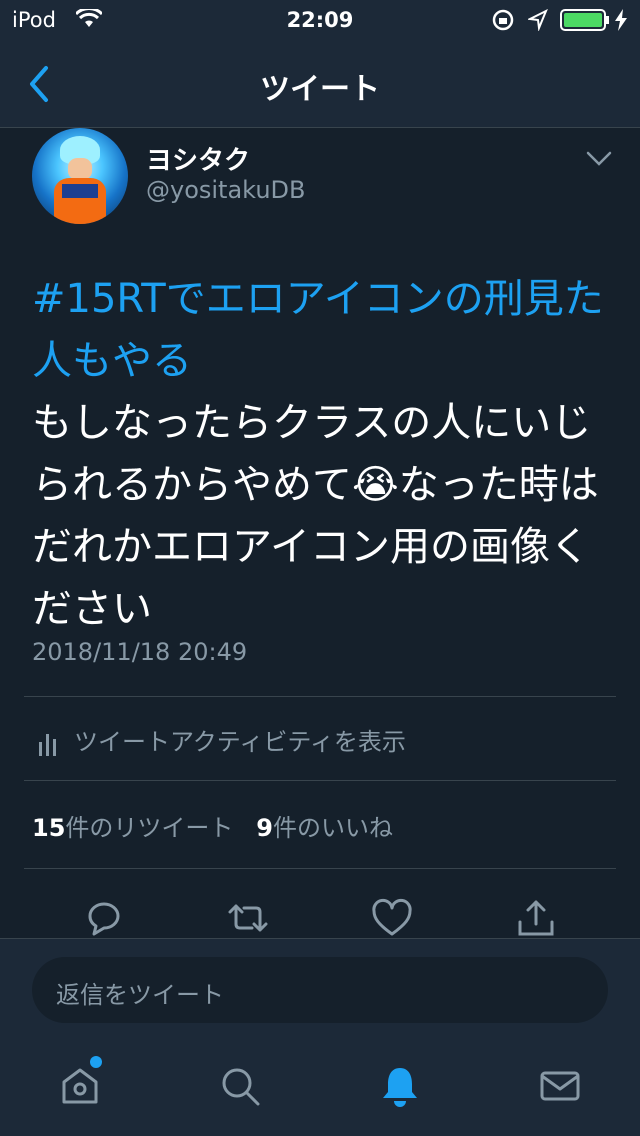 The image size is (640, 1136). Describe the element at coordinates (621, 20) in the screenshot. I see `charging-icon` at that location.